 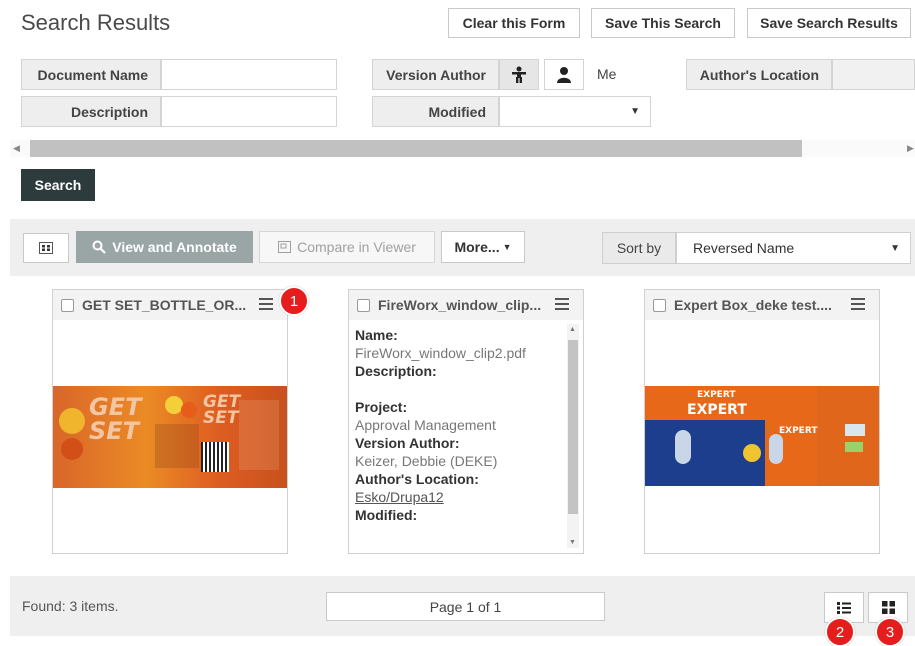 What do you see at coordinates (417, 479) in the screenshot?
I see `location-label: Author's Location:` at bounding box center [417, 479].